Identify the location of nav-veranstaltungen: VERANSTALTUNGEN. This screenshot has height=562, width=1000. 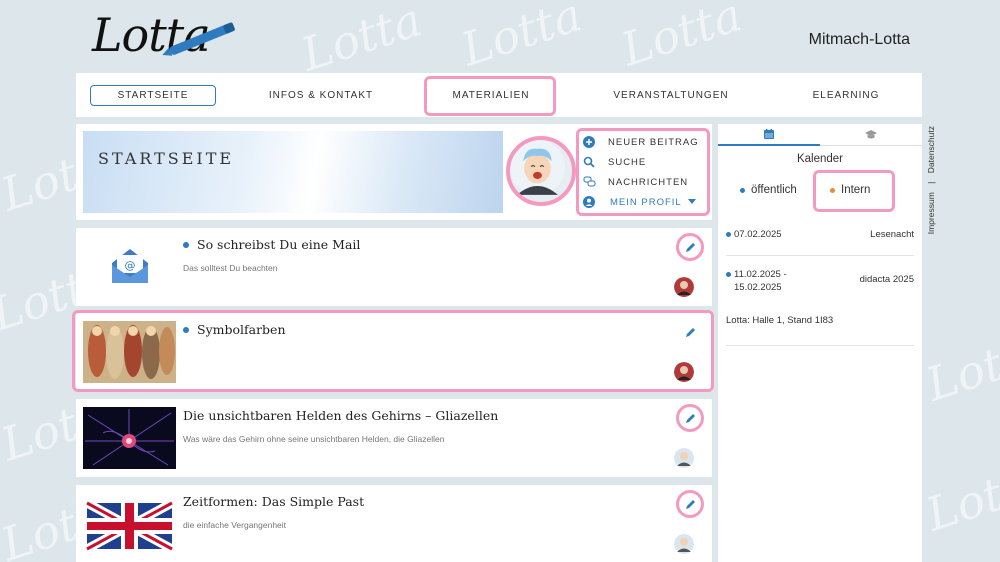
(671, 95).